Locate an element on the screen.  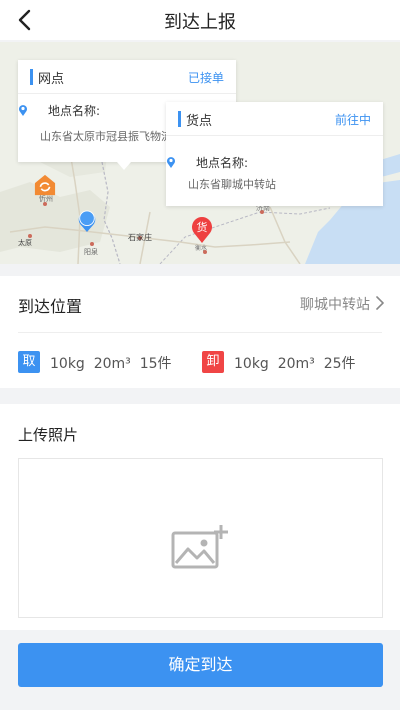
goods-card-header: 货点 前往中 is located at coordinates (274, 119).